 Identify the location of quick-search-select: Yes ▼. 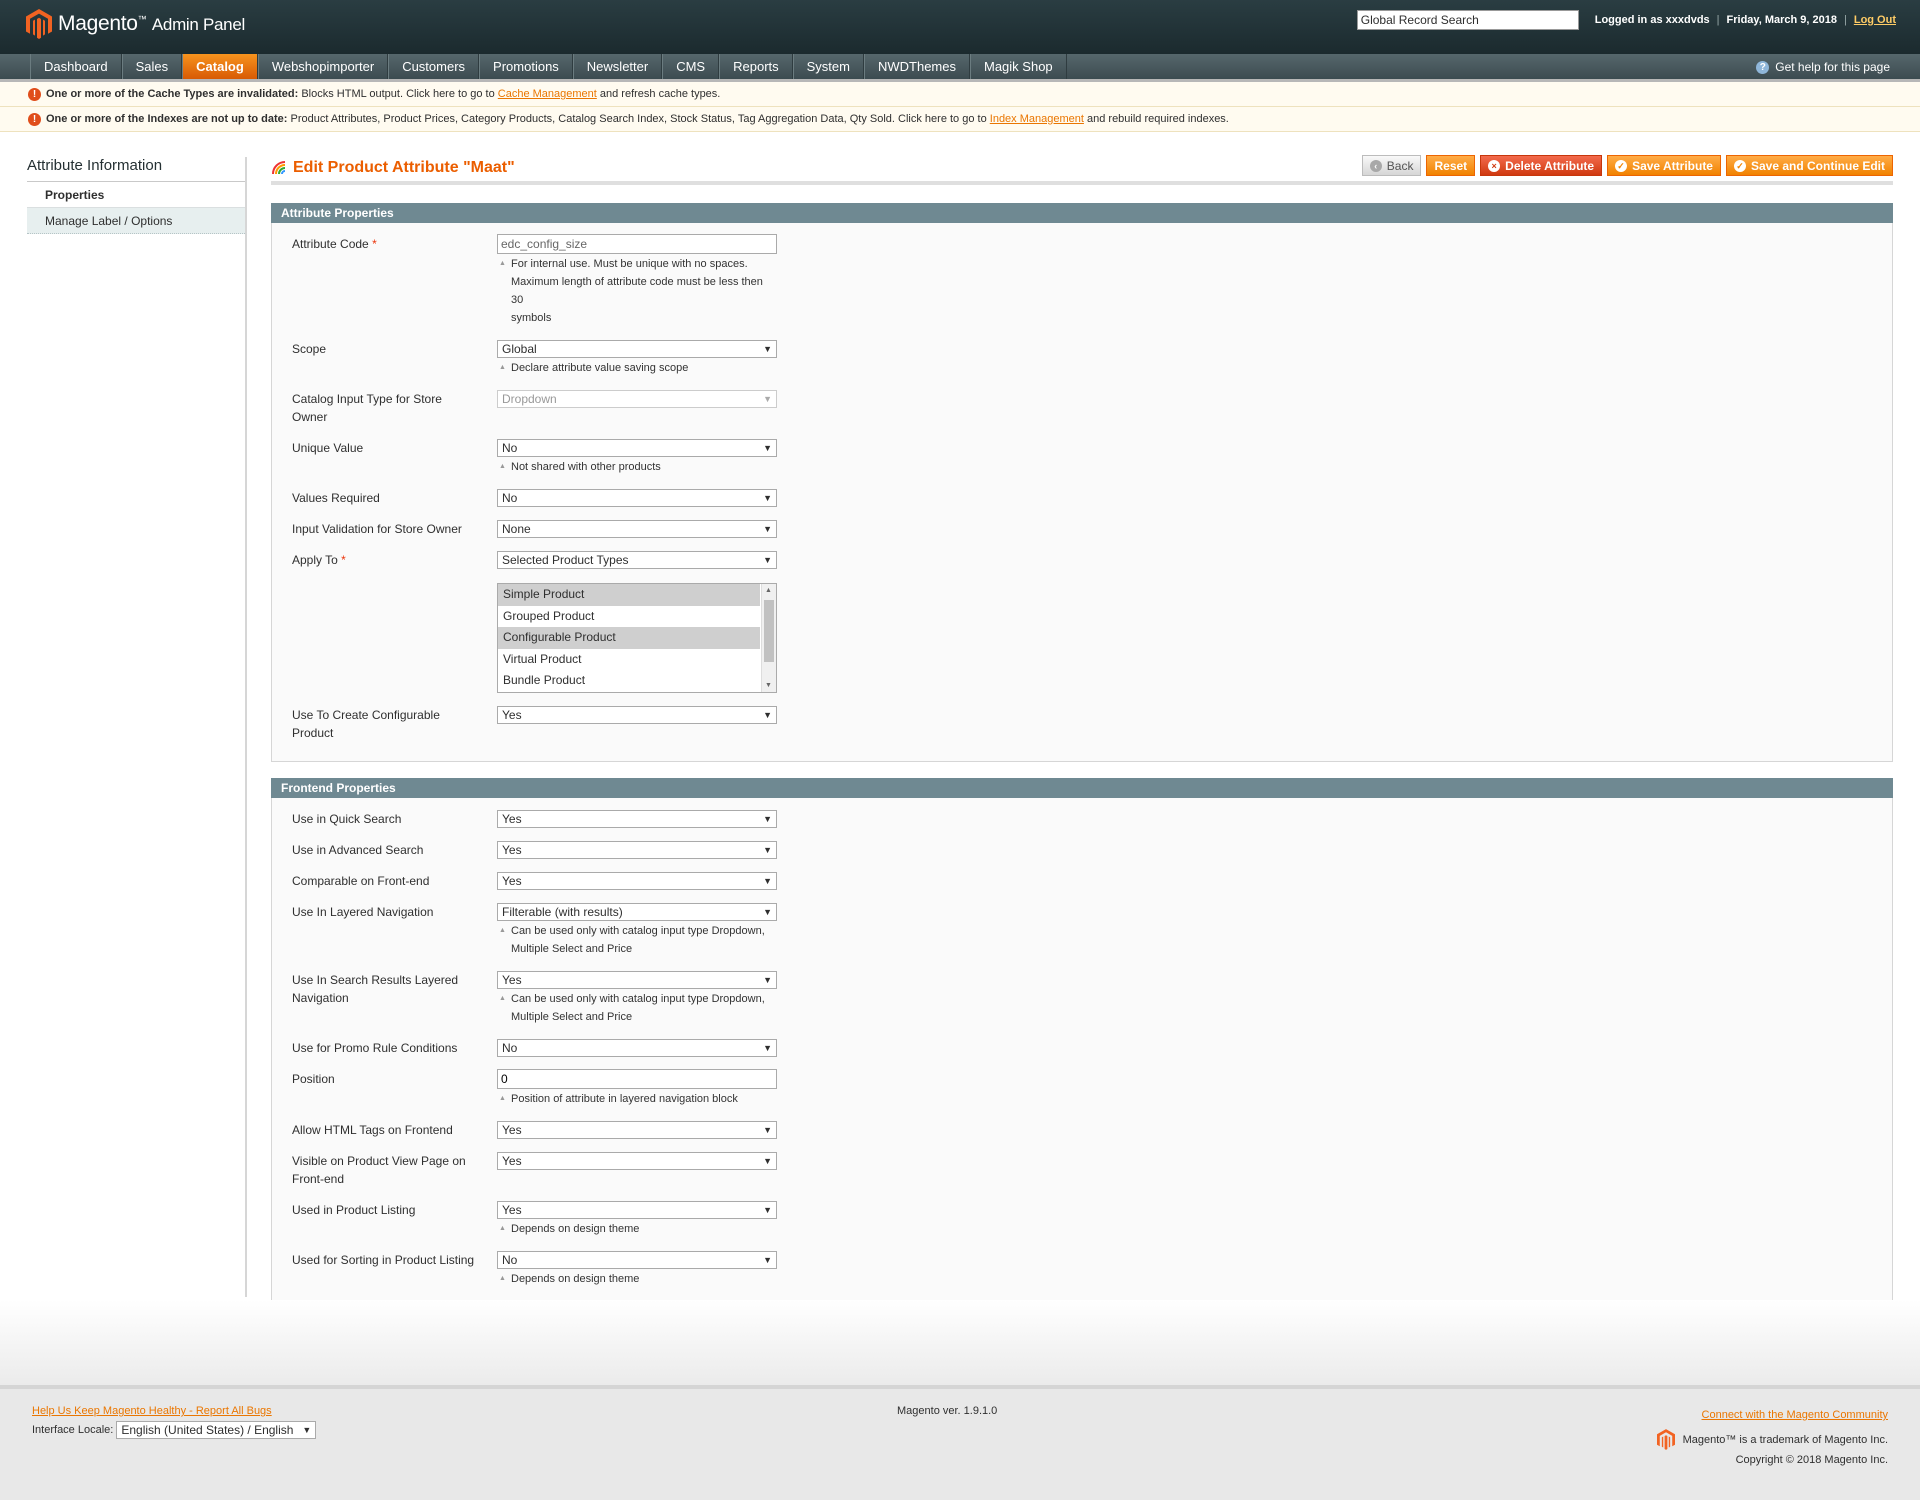
(637, 819).